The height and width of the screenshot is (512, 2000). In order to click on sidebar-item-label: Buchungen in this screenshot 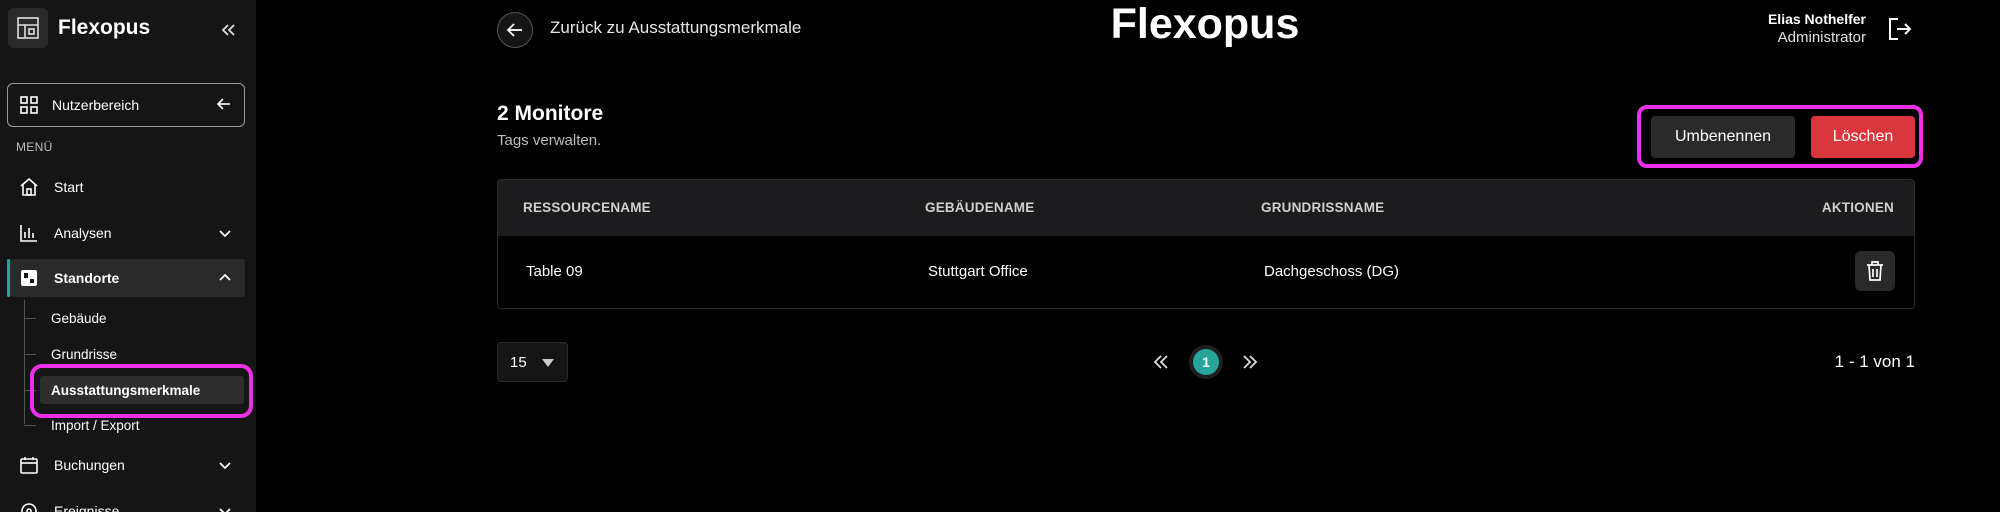, I will do `click(89, 465)`.